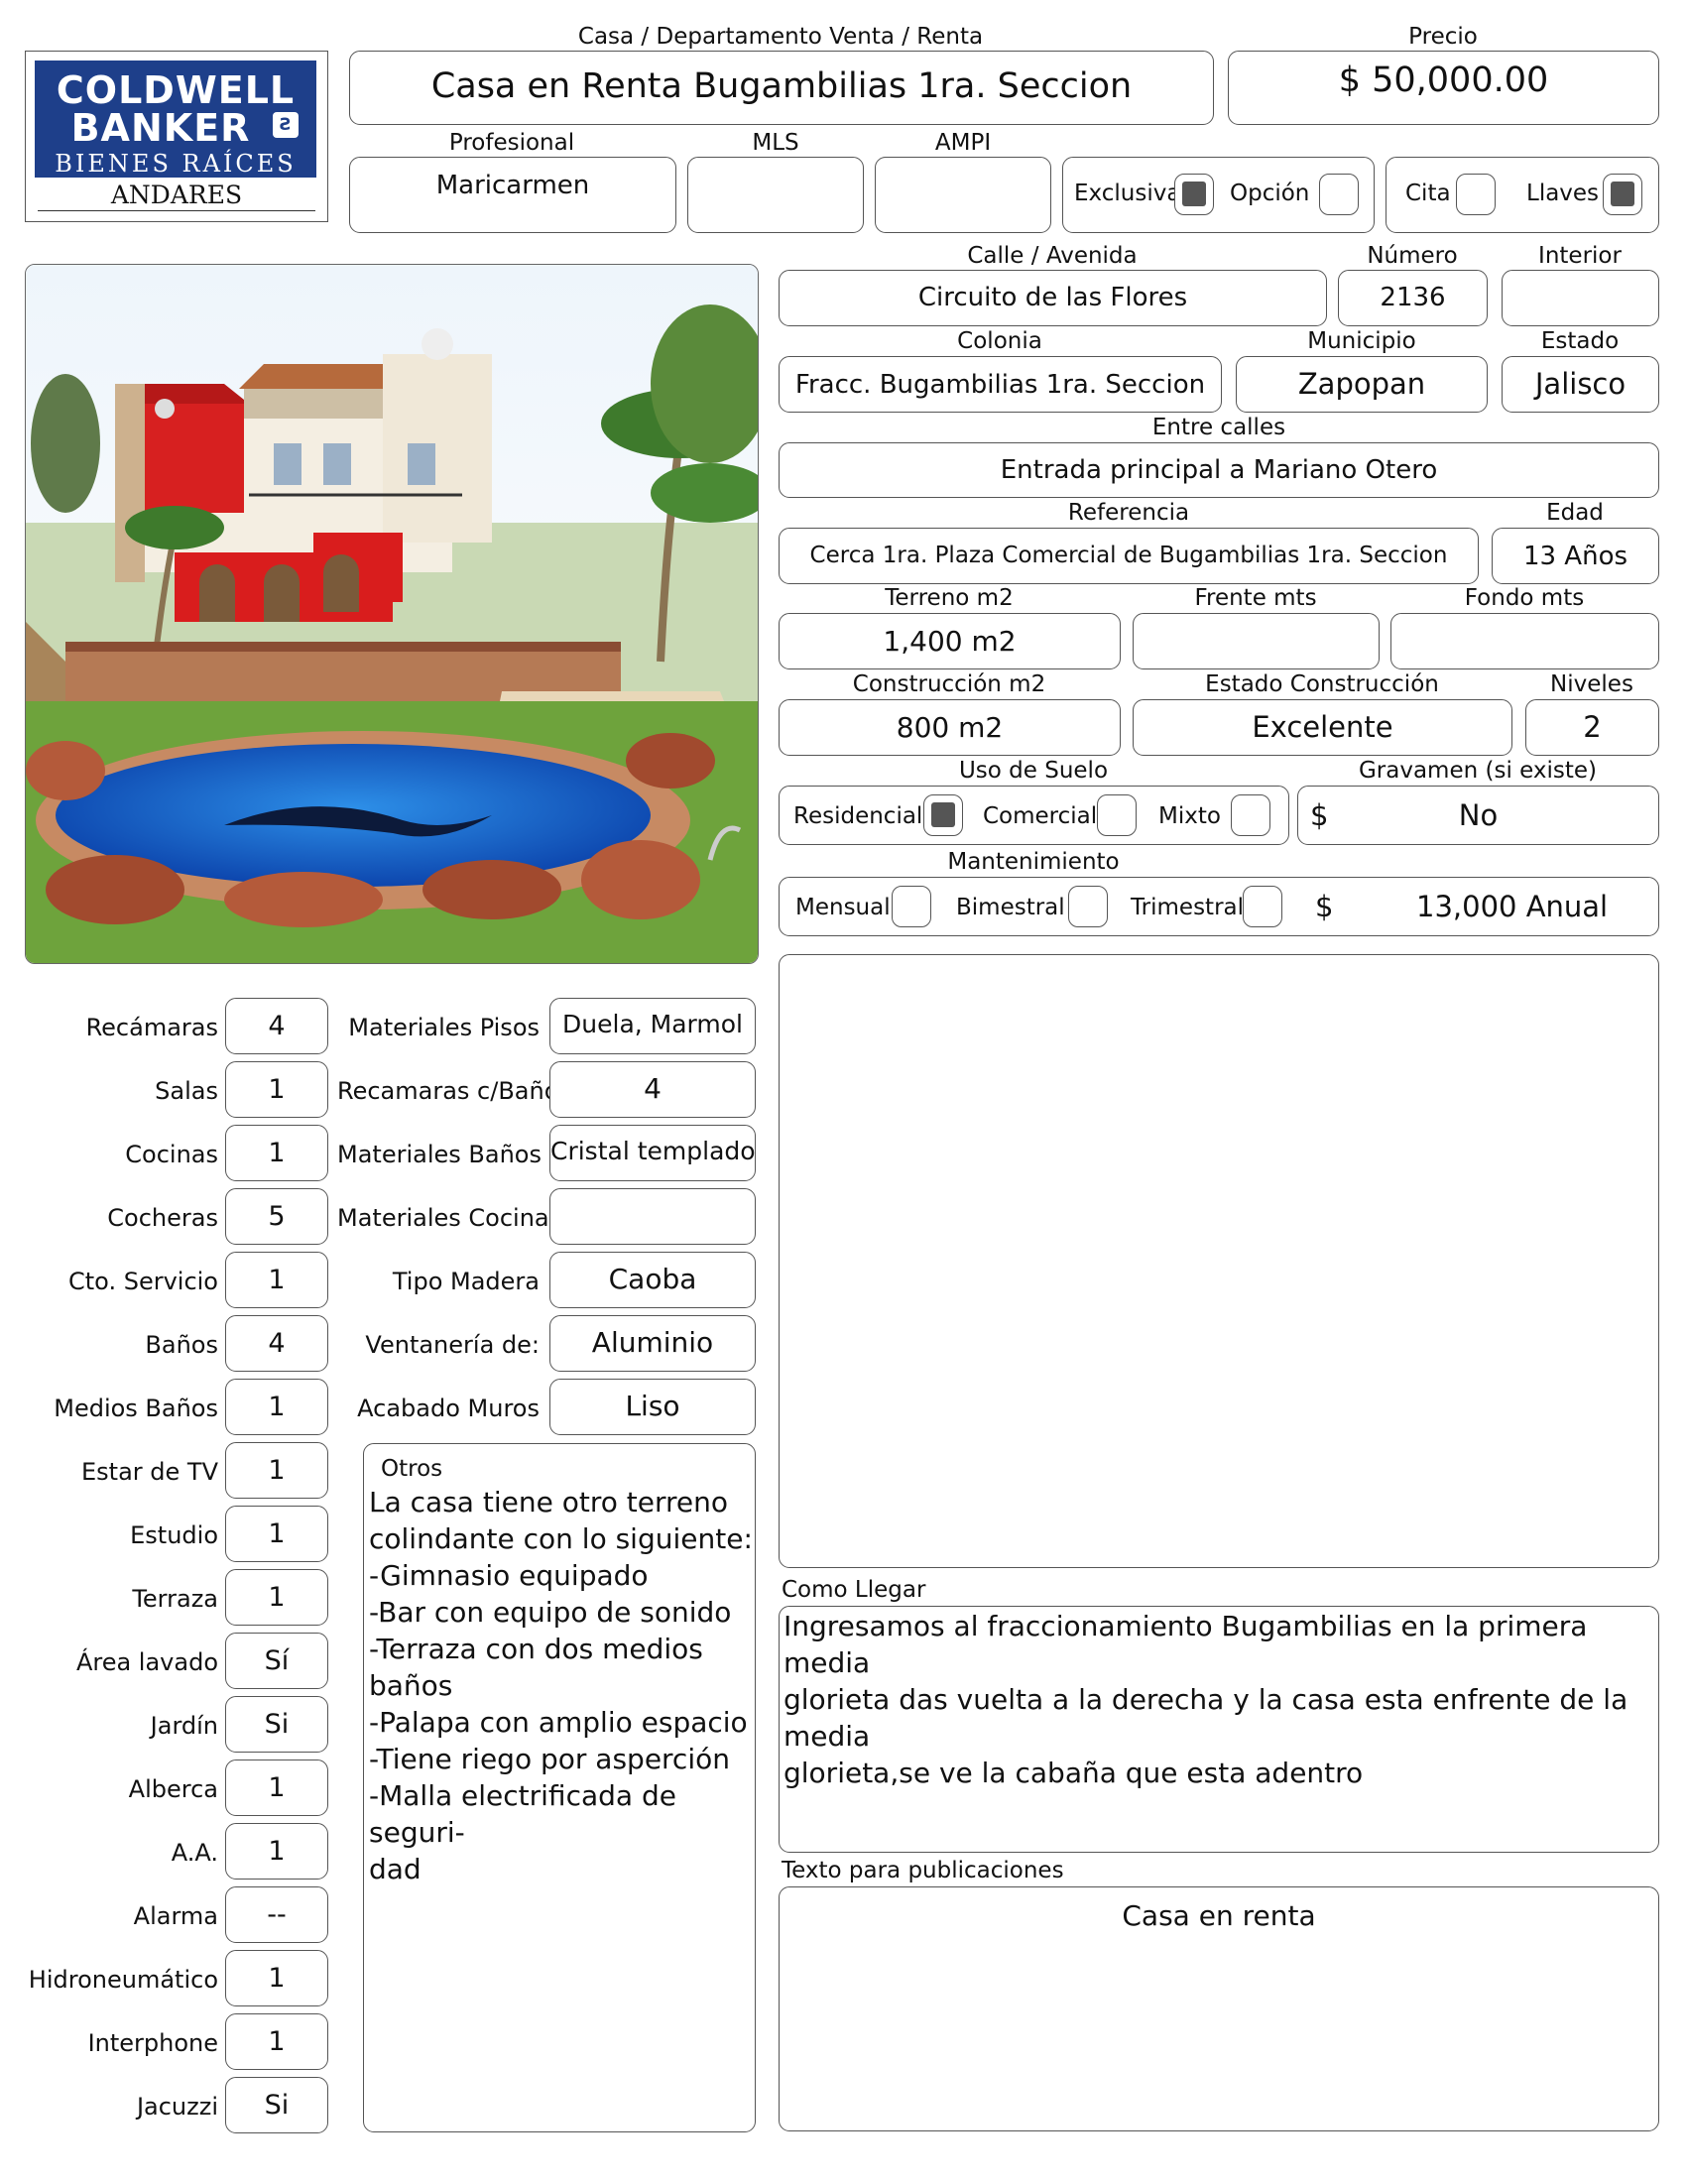 Image resolution: width=1688 pixels, height=2184 pixels. I want to click on numero-field: 2136, so click(1413, 298).